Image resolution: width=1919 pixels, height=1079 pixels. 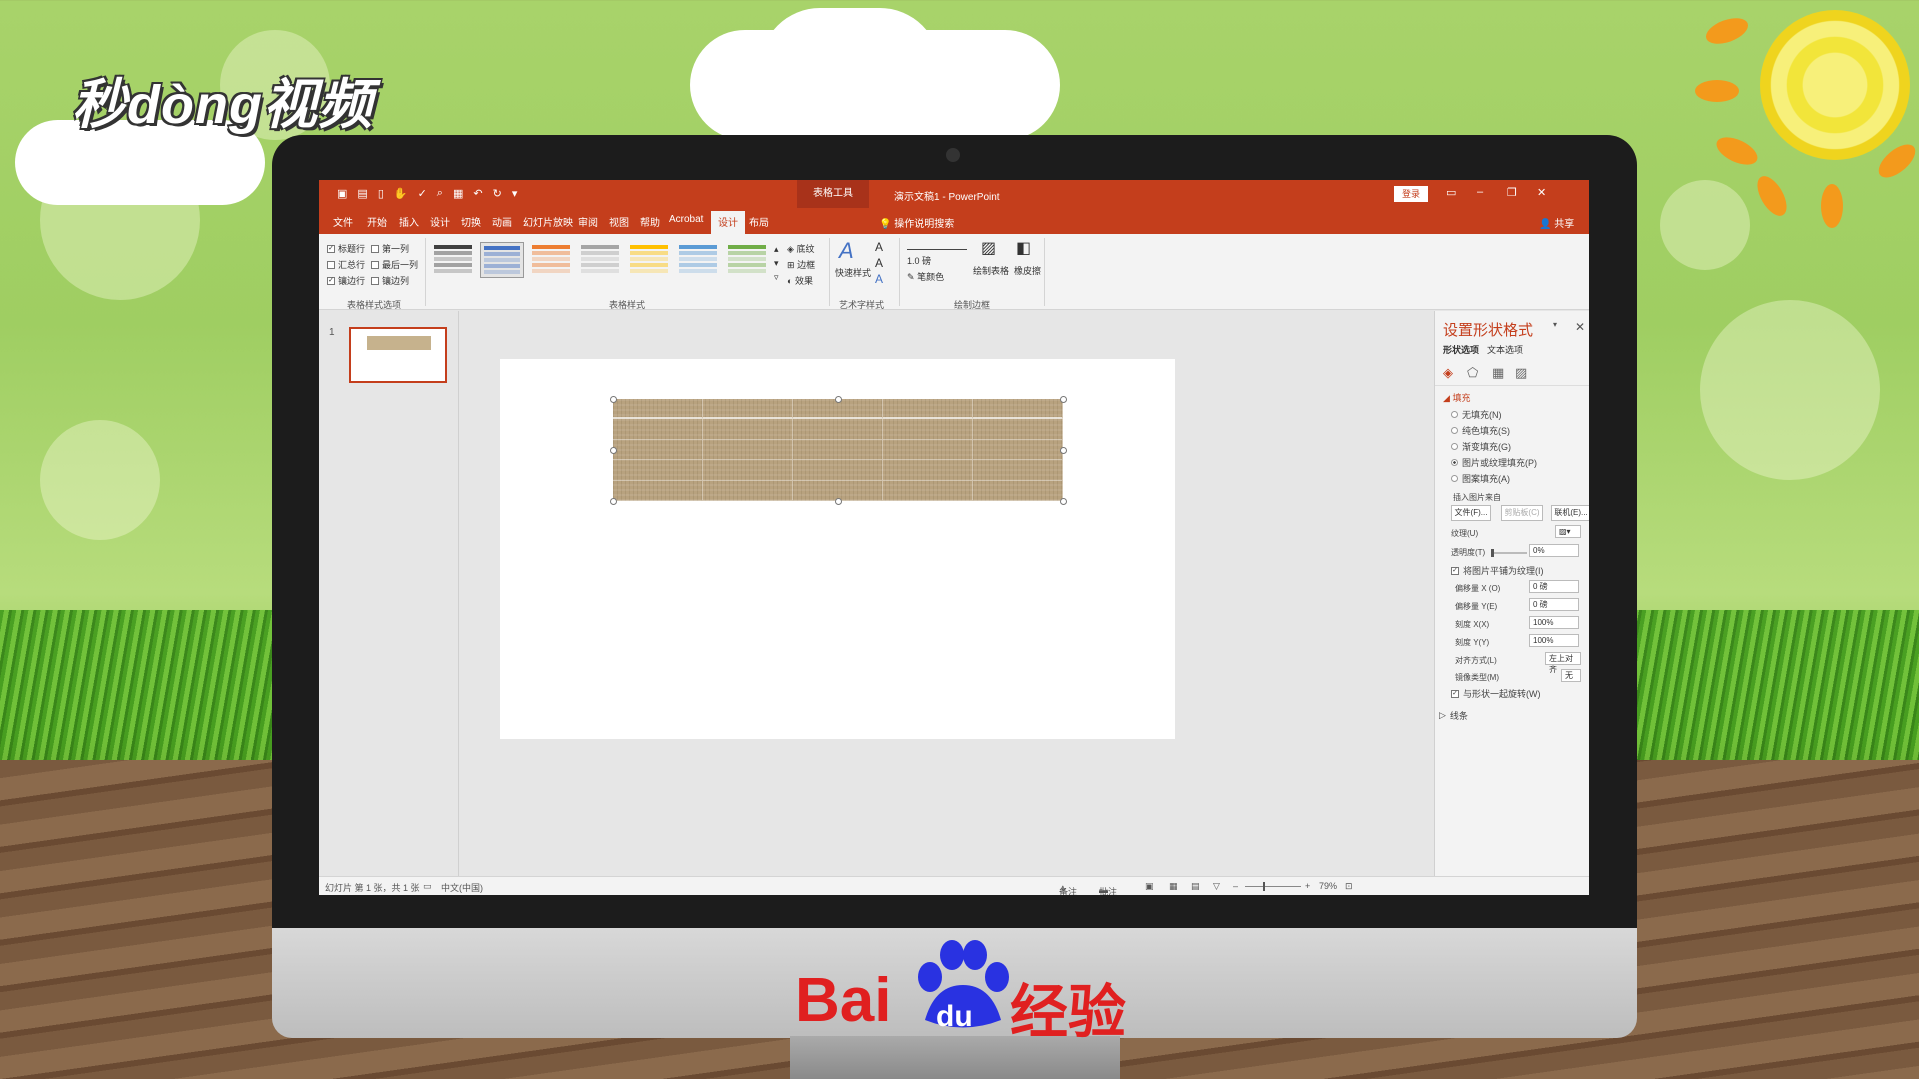 What do you see at coordinates (362, 193) in the screenshot?
I see `open-icon: ▤` at bounding box center [362, 193].